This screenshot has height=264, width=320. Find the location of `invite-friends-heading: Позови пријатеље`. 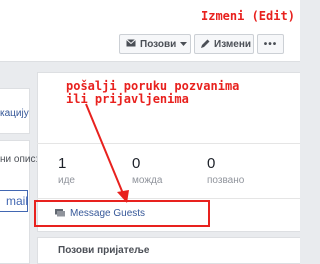

invite-friends-heading: Позови пријатеље is located at coordinates (104, 250).